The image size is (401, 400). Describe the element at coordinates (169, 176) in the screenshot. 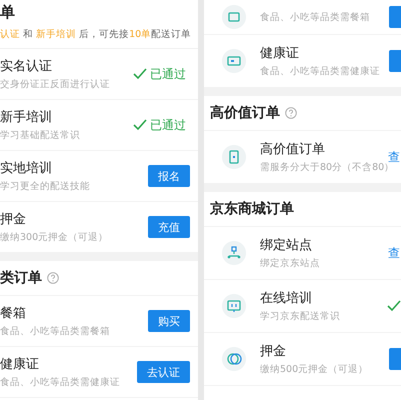

I see `action-button: 报名` at that location.